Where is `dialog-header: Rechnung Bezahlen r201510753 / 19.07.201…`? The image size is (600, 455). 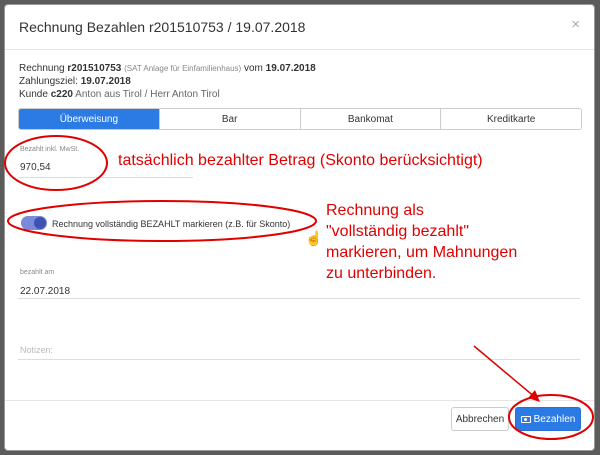 dialog-header: Rechnung Bezahlen r201510753 / 19.07.201… is located at coordinates (299, 27).